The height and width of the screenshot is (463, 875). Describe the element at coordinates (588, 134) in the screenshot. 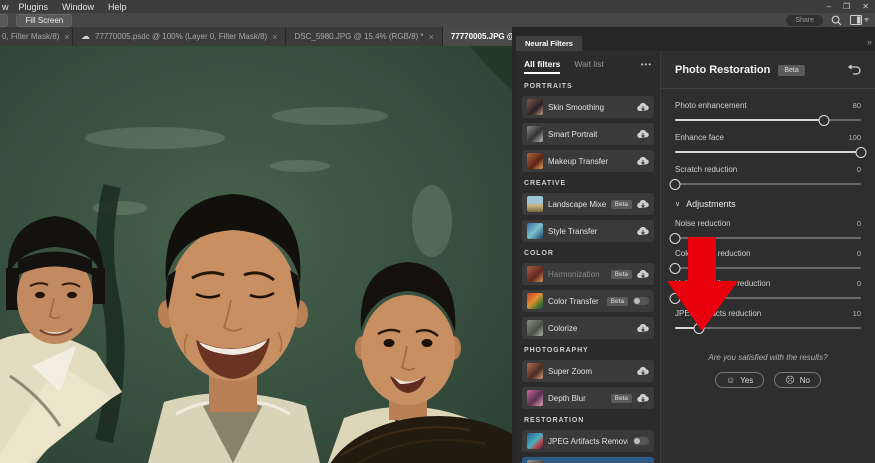

I see `filter-row-smart-portrait: Smart Portrait` at that location.